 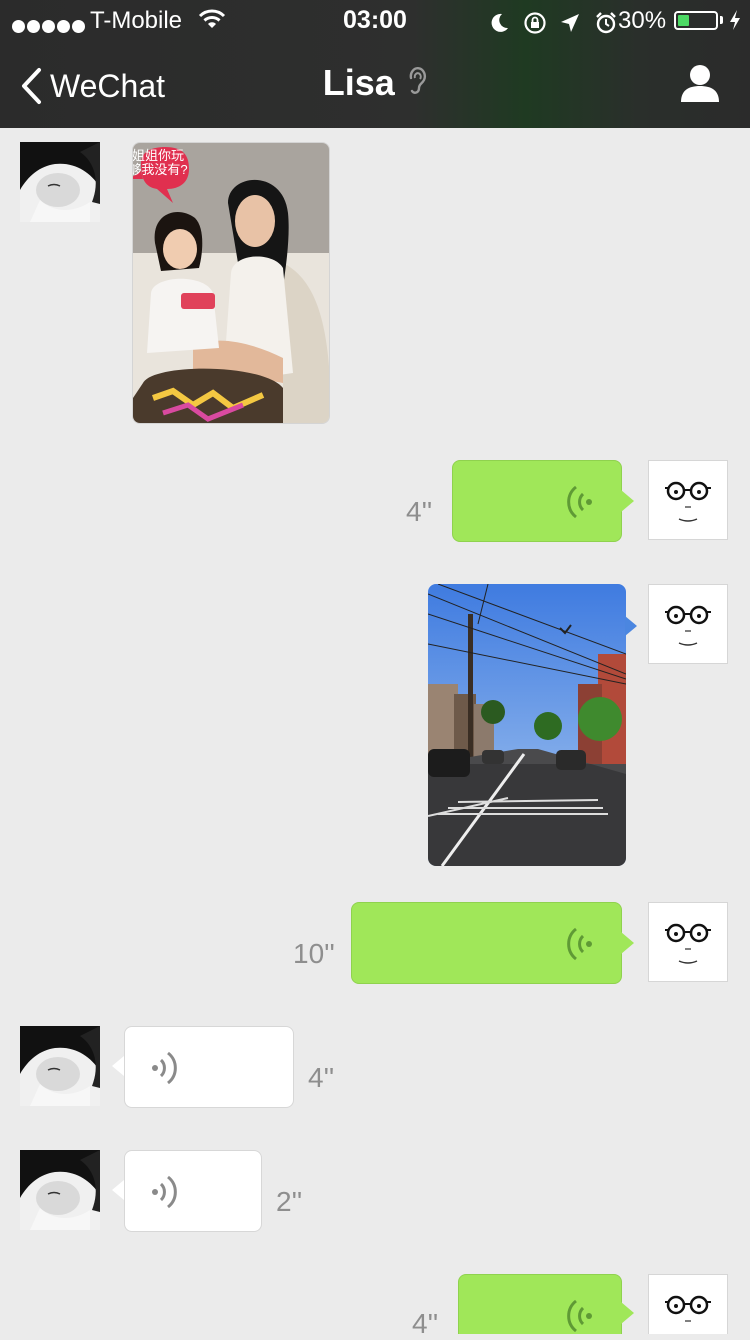 What do you see at coordinates (735, 20) in the screenshot?
I see `charging-bolt-icon` at bounding box center [735, 20].